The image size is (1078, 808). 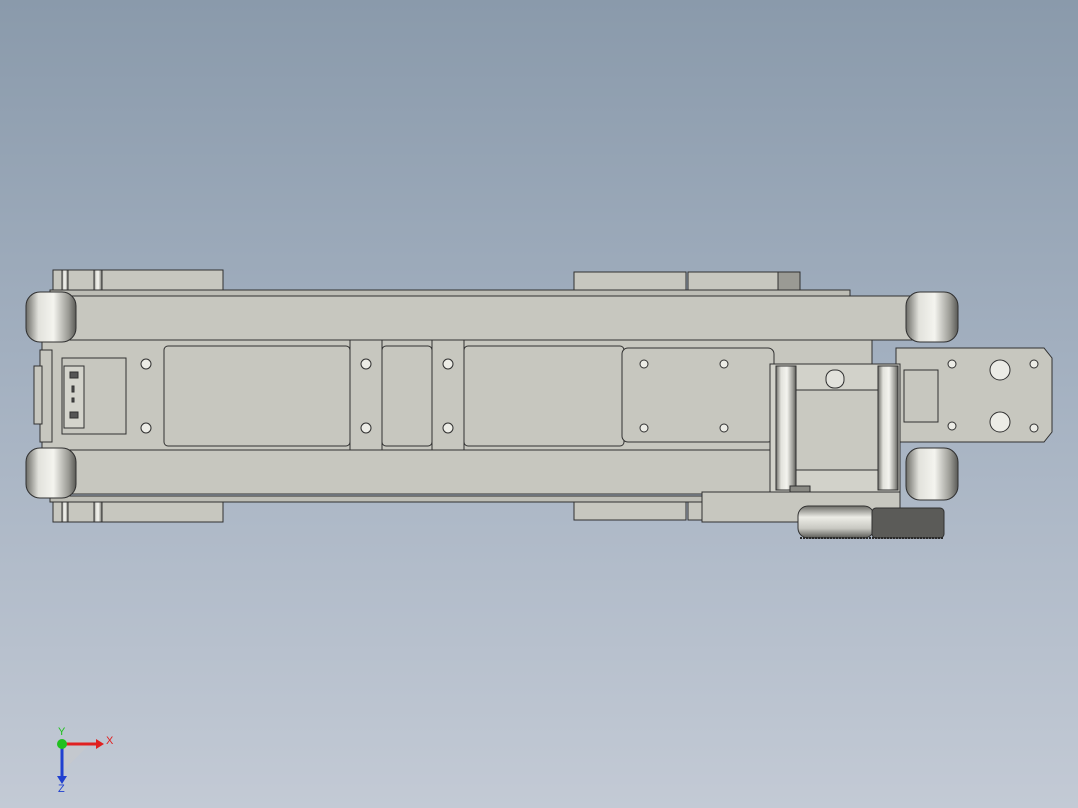 I want to click on coordinate-triad: X Y Z, so click(x=85, y=760).